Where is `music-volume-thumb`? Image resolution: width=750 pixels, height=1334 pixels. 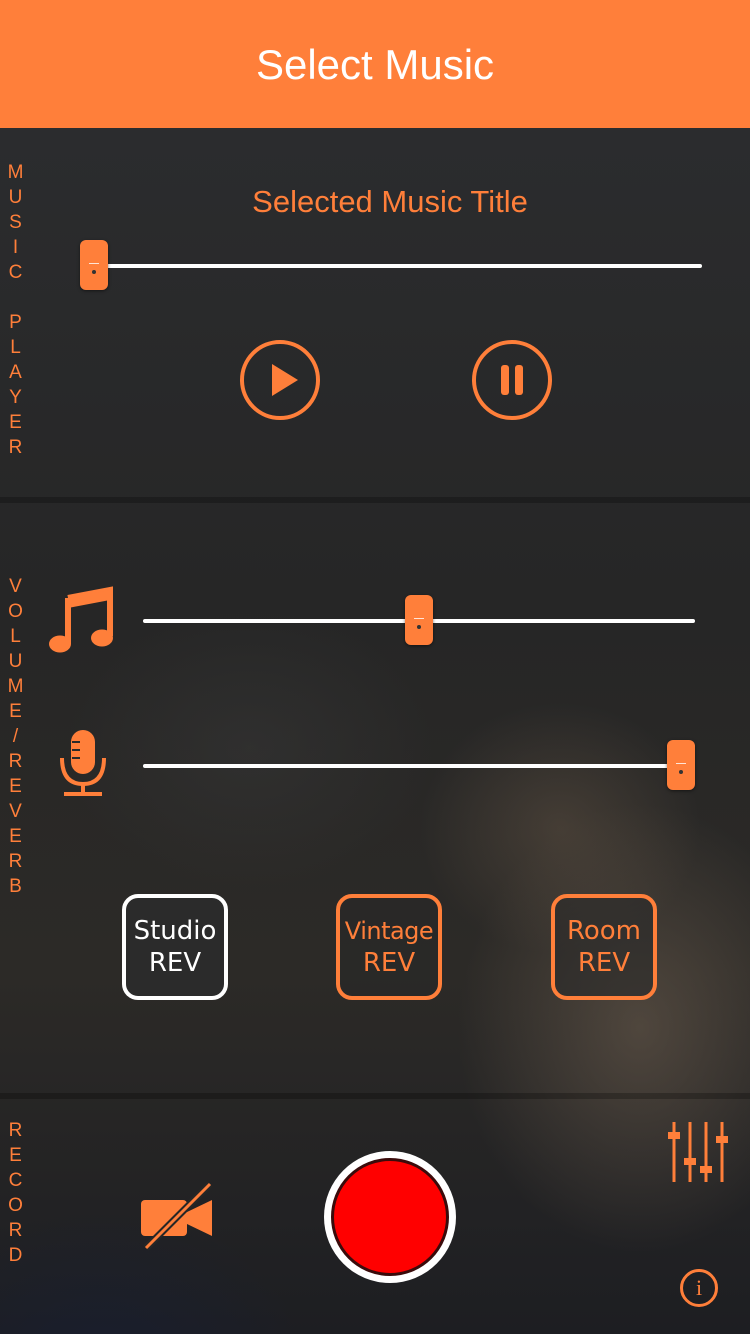 music-volume-thumb is located at coordinates (419, 620).